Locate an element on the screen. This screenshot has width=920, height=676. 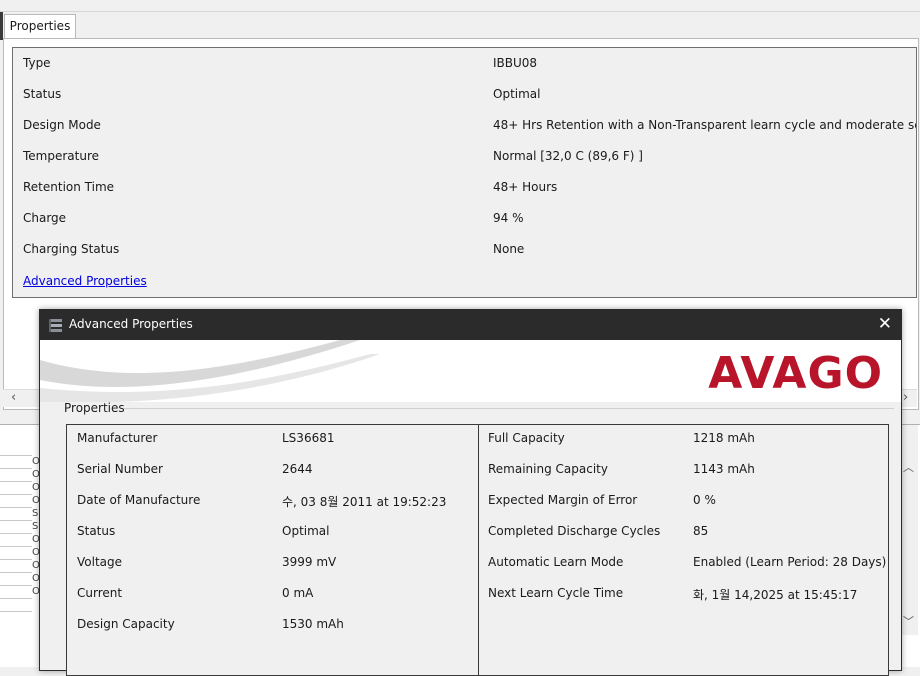
column-divider is located at coordinates (478, 550).